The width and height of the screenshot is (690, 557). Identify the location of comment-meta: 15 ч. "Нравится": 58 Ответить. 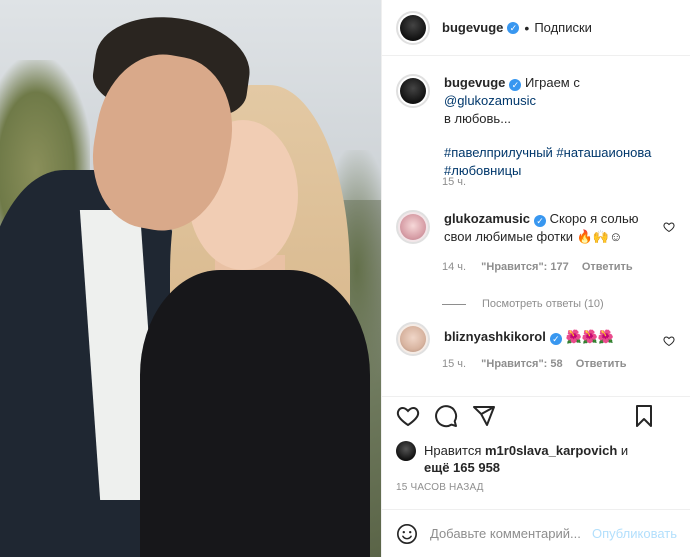
(534, 364).